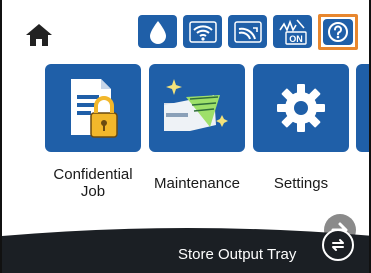 This screenshot has width=371, height=273. I want to click on wifi-direct-status-button, so click(247, 31).